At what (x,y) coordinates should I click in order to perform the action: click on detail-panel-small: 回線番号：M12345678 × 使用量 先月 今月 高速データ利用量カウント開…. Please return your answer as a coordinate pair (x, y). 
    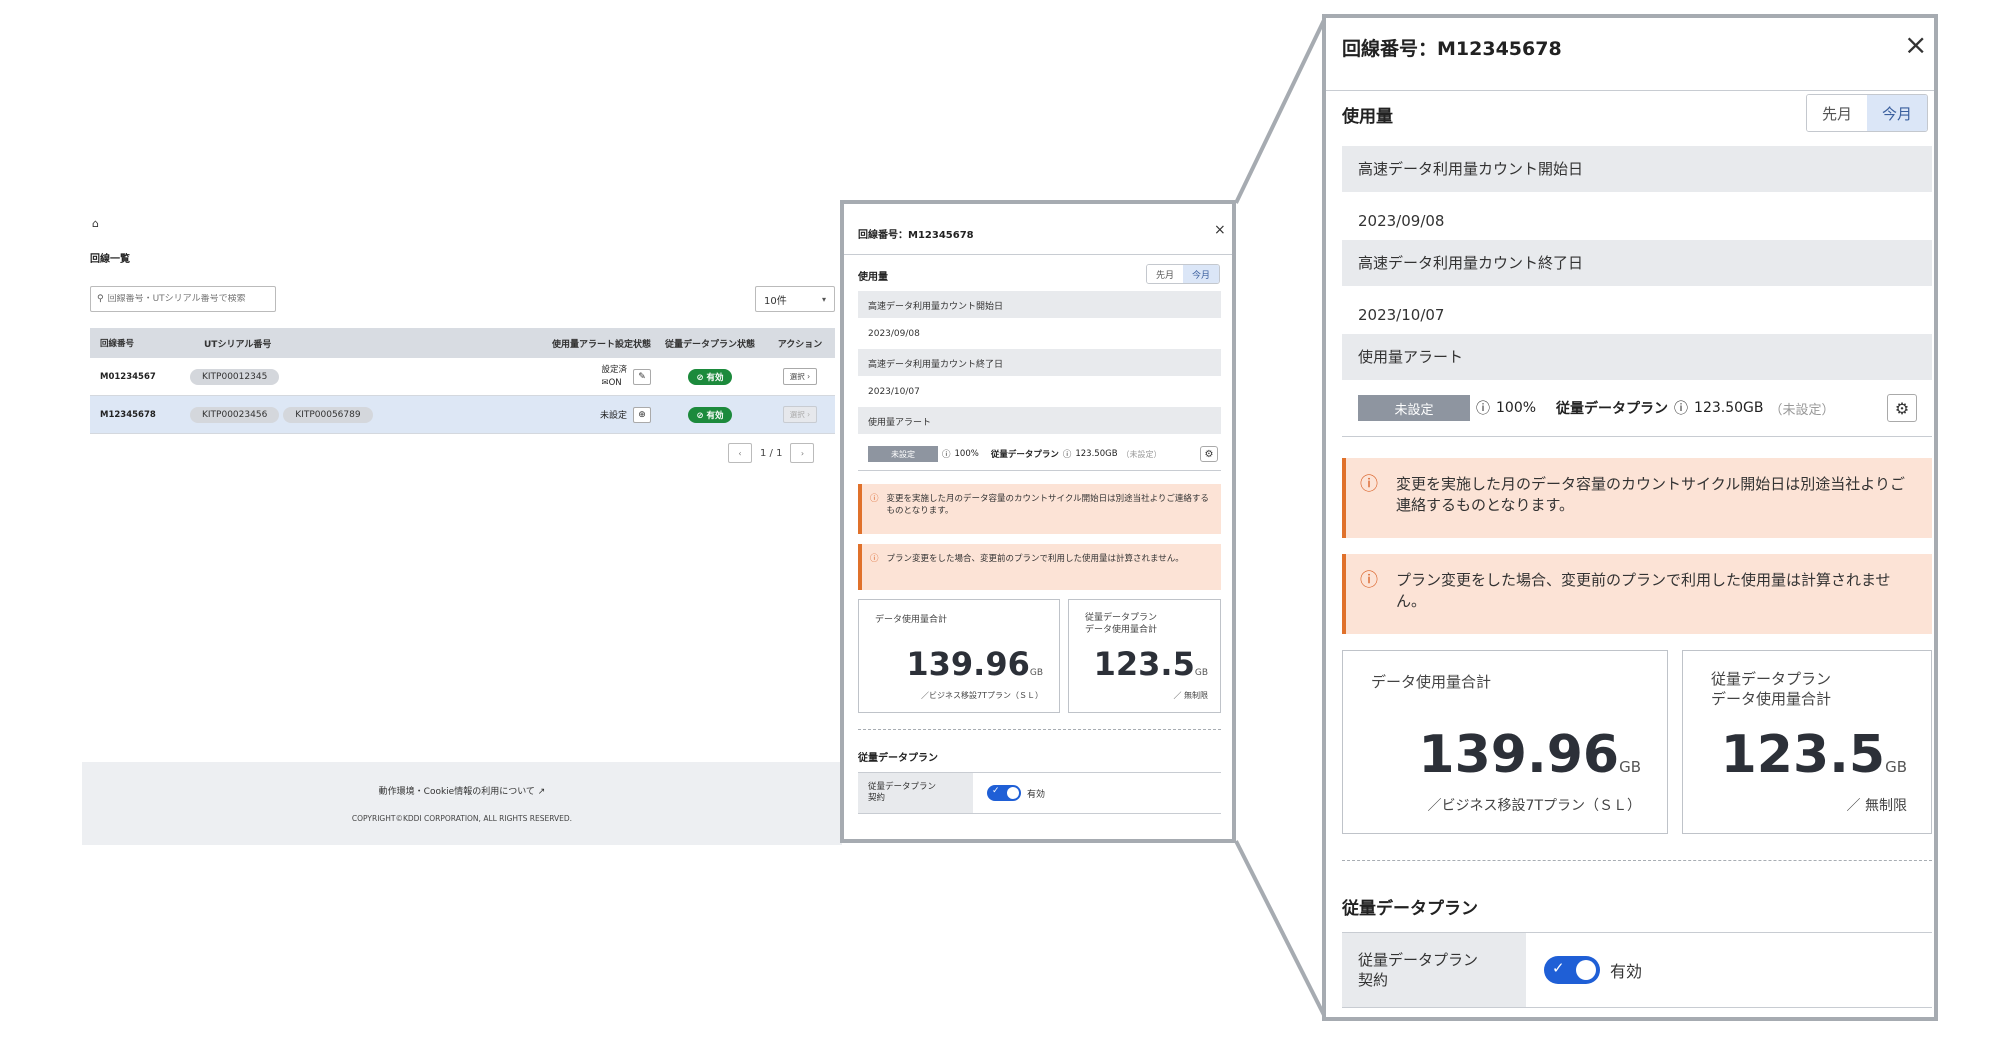
    Looking at the image, I should click on (1038, 521).